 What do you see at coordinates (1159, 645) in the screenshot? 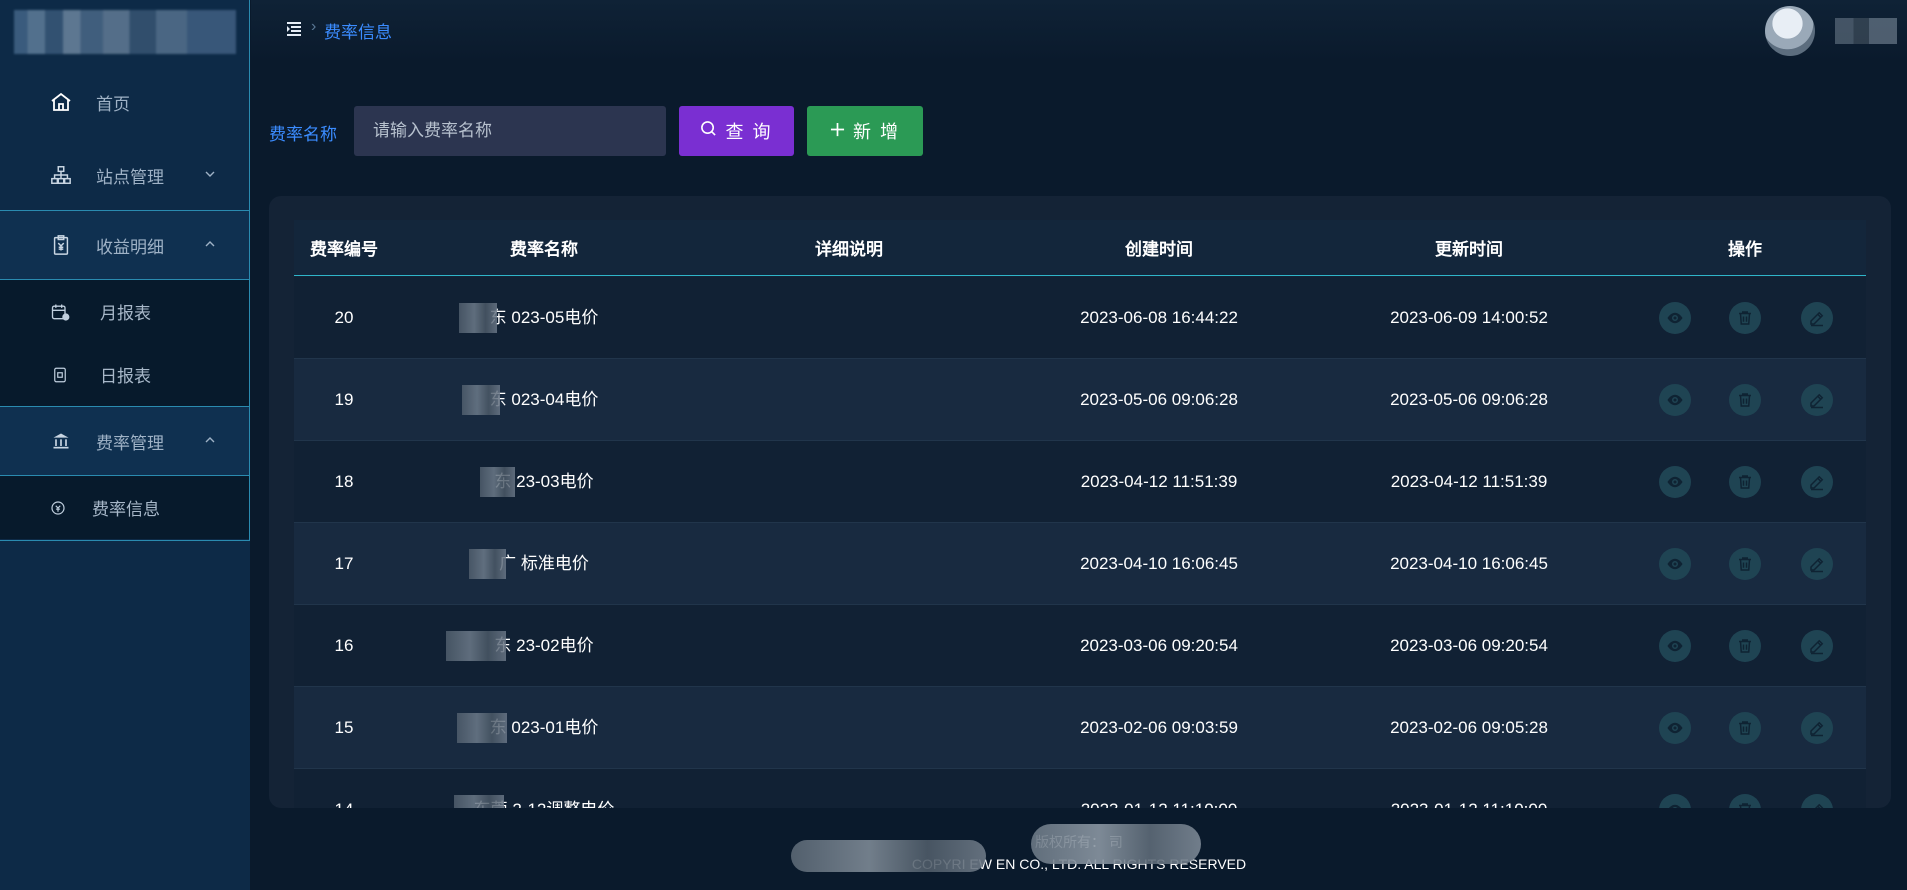
I see `created-time-cell: 2023-03-06 09:20:54` at bounding box center [1159, 645].